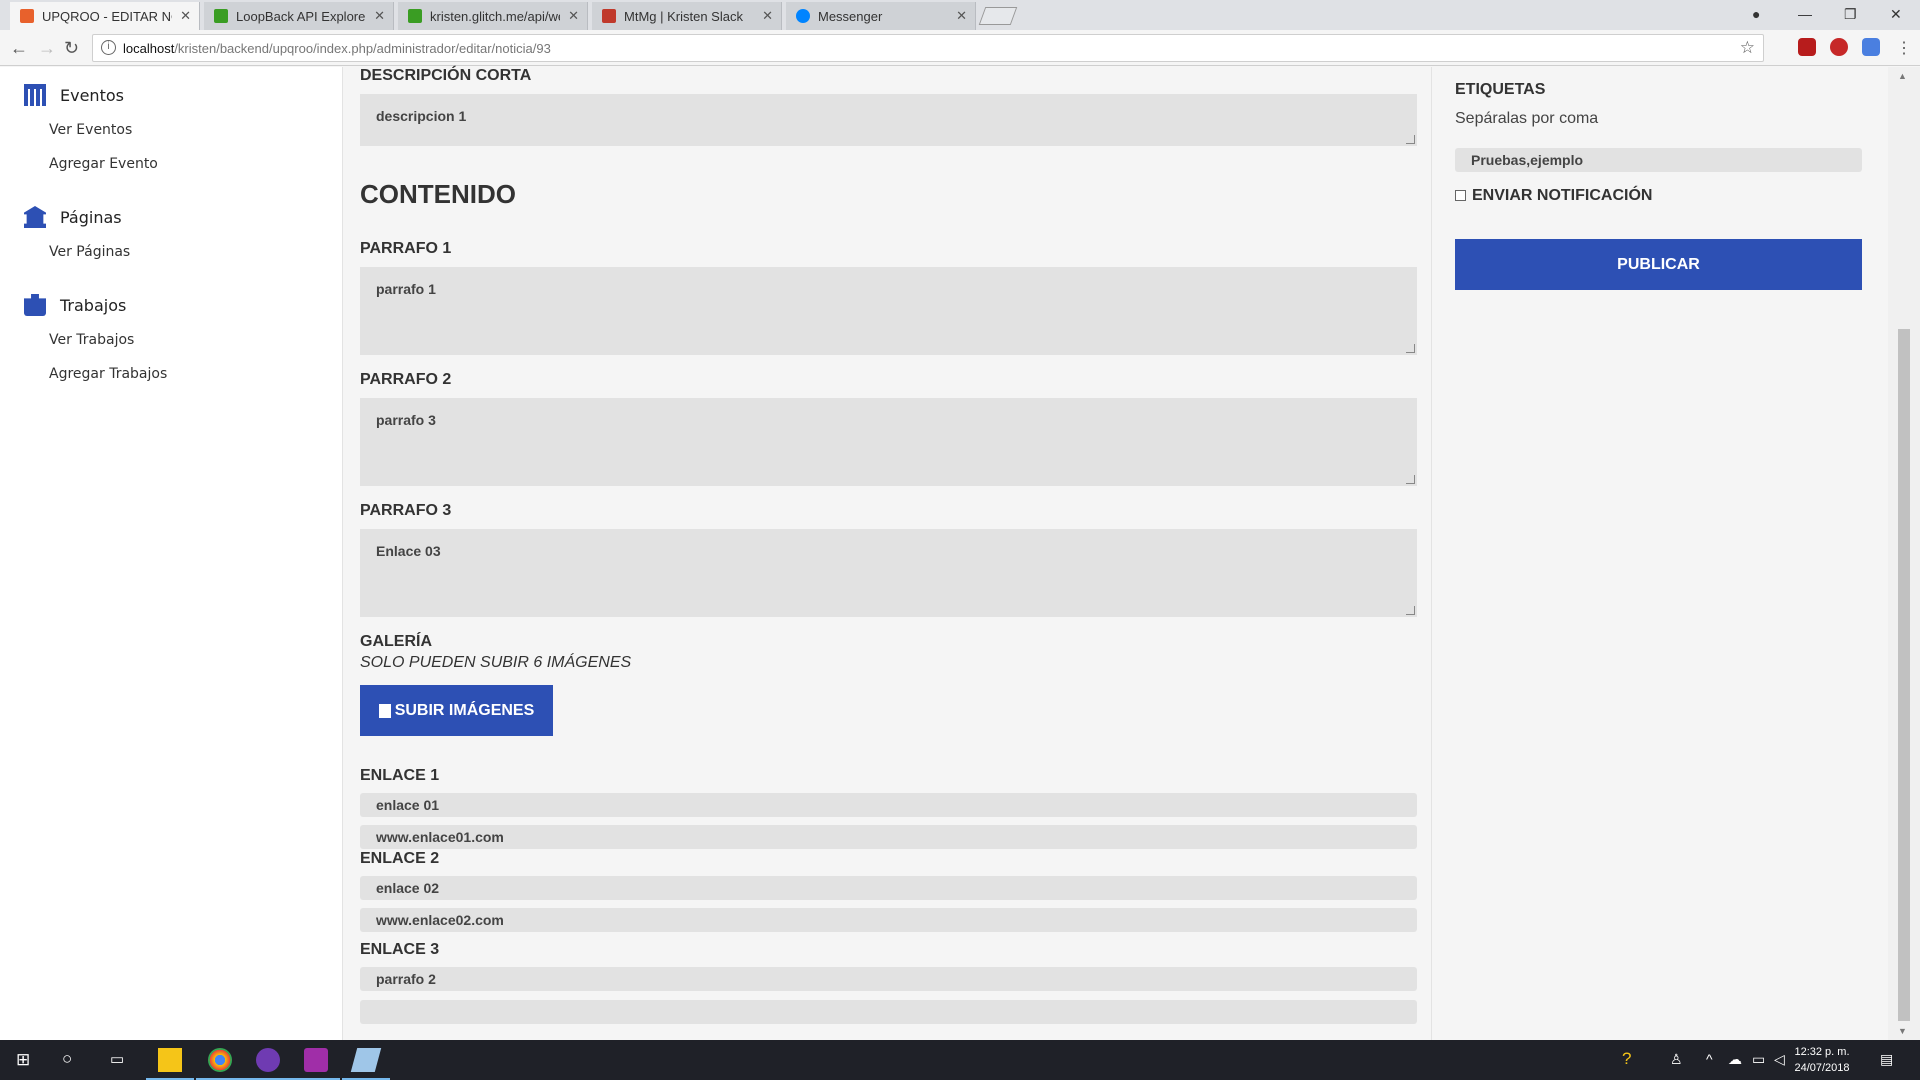  Describe the element at coordinates (1805, 14) in the screenshot. I see `minimize-icon: —` at that location.